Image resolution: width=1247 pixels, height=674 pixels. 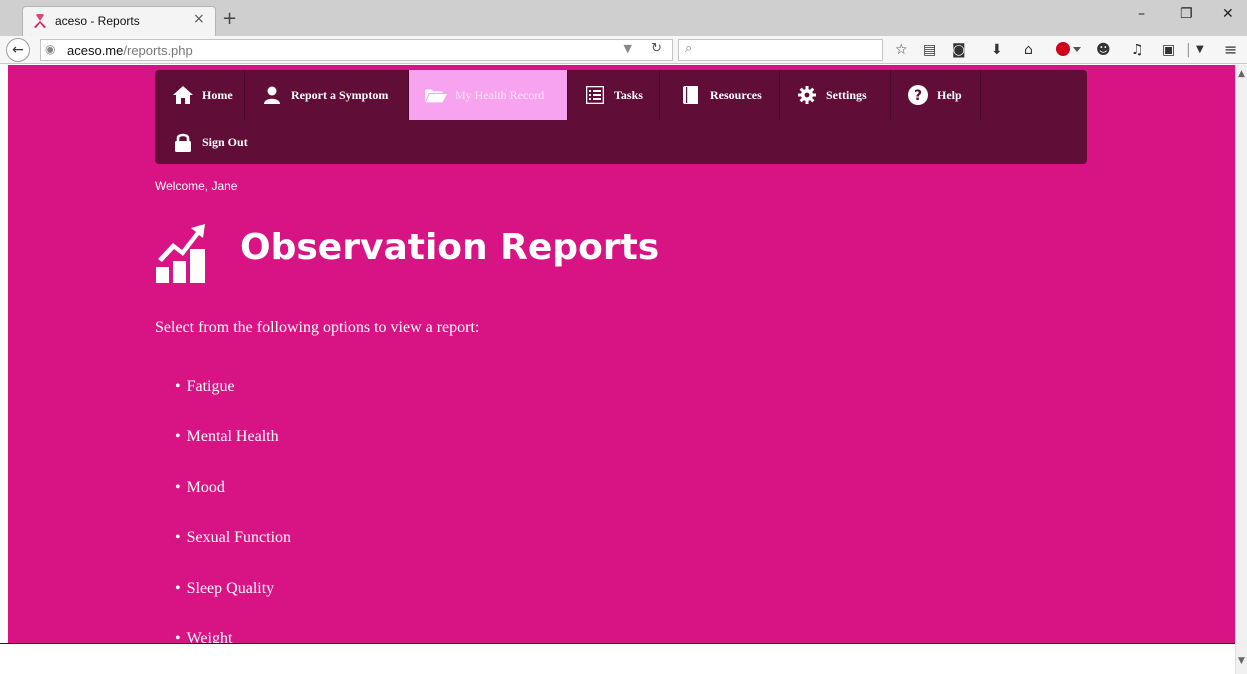 I want to click on report-option-mood: • Mood, so click(x=233, y=503).